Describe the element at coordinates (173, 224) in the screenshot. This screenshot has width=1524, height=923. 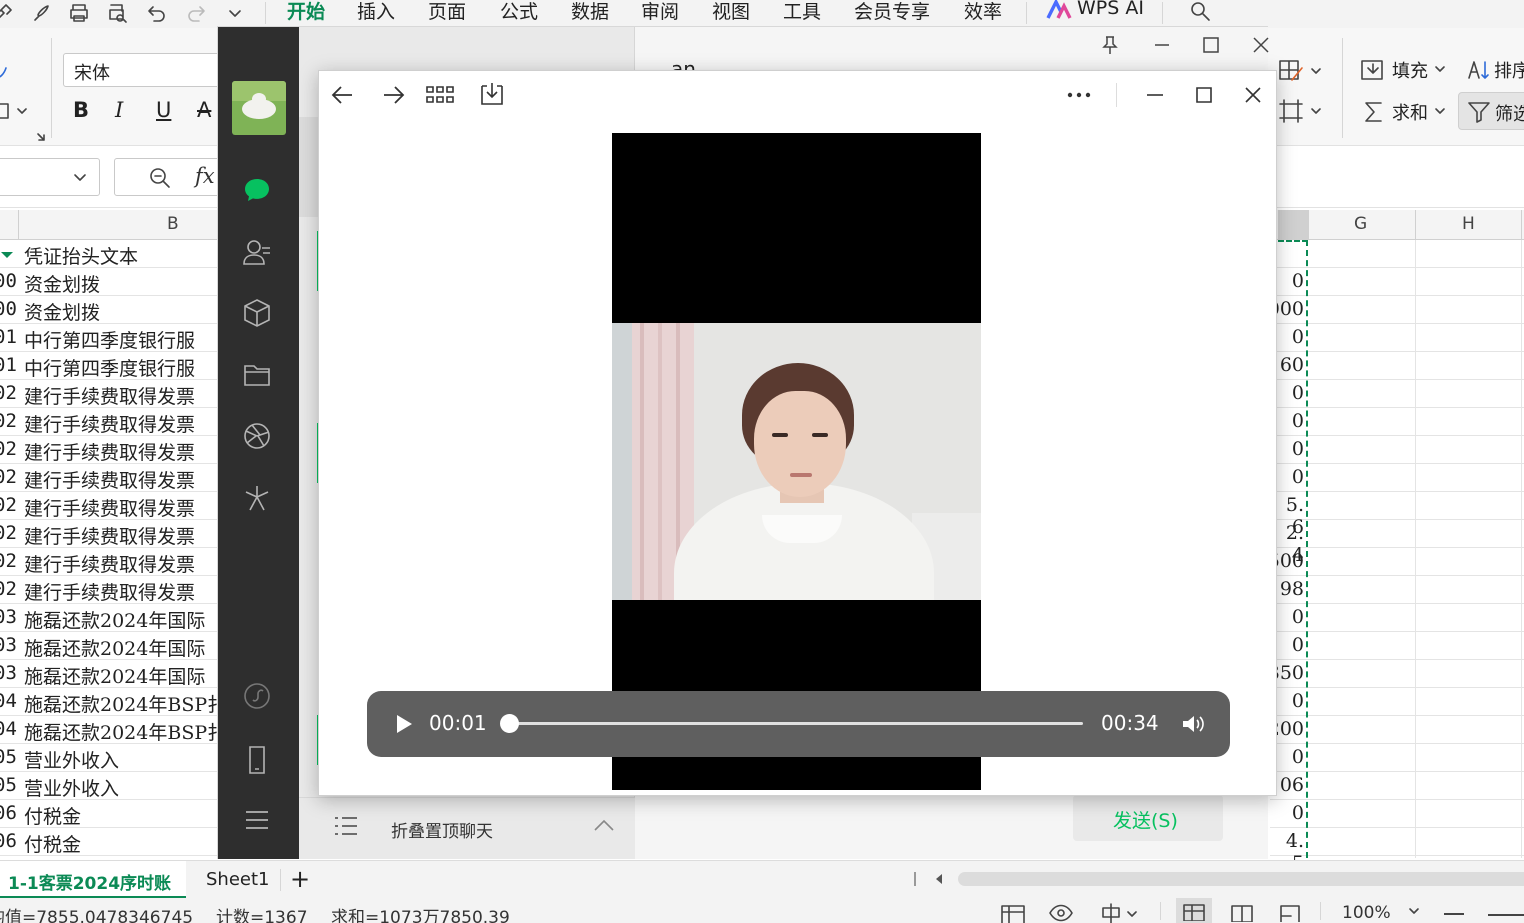
I see `column-b: B` at that location.